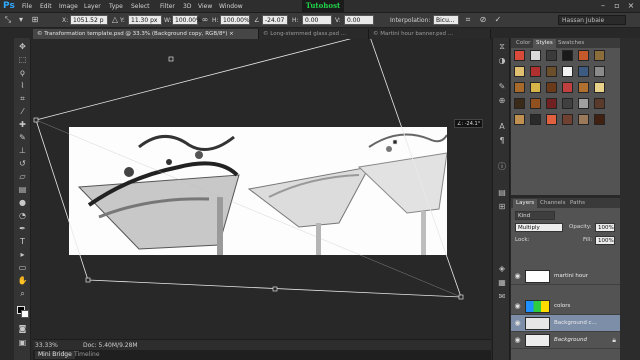 Image resolution: width=640 pixels, height=360 pixels. I want to click on menu-type: Type, so click(116, 6).